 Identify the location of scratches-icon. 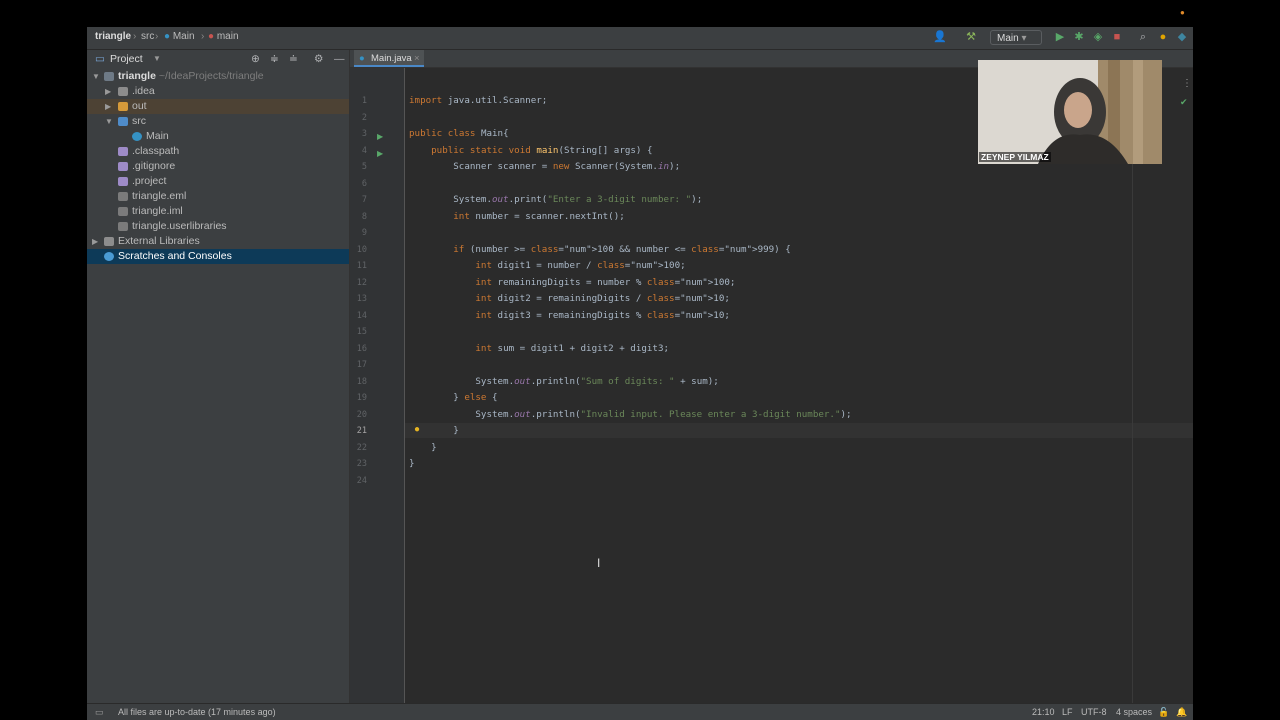
(109, 256).